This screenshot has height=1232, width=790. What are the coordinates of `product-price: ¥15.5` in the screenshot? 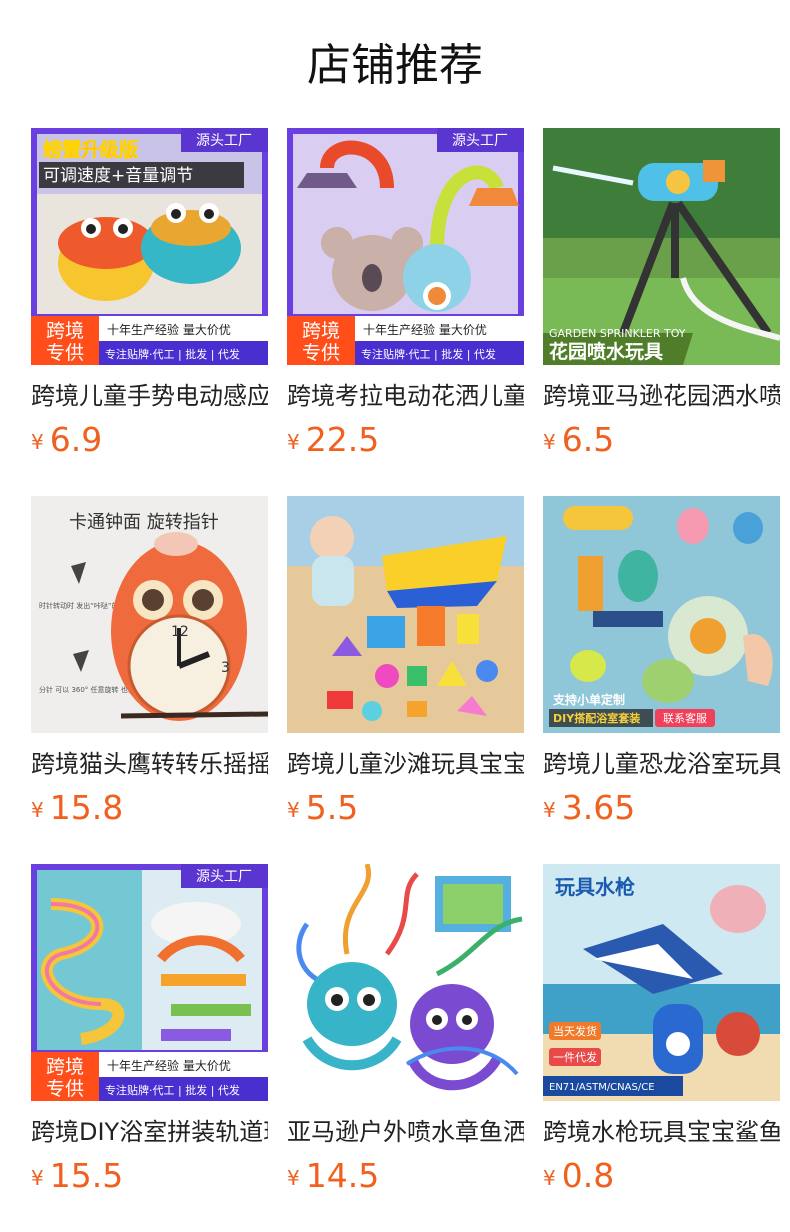 It's located at (149, 1176).